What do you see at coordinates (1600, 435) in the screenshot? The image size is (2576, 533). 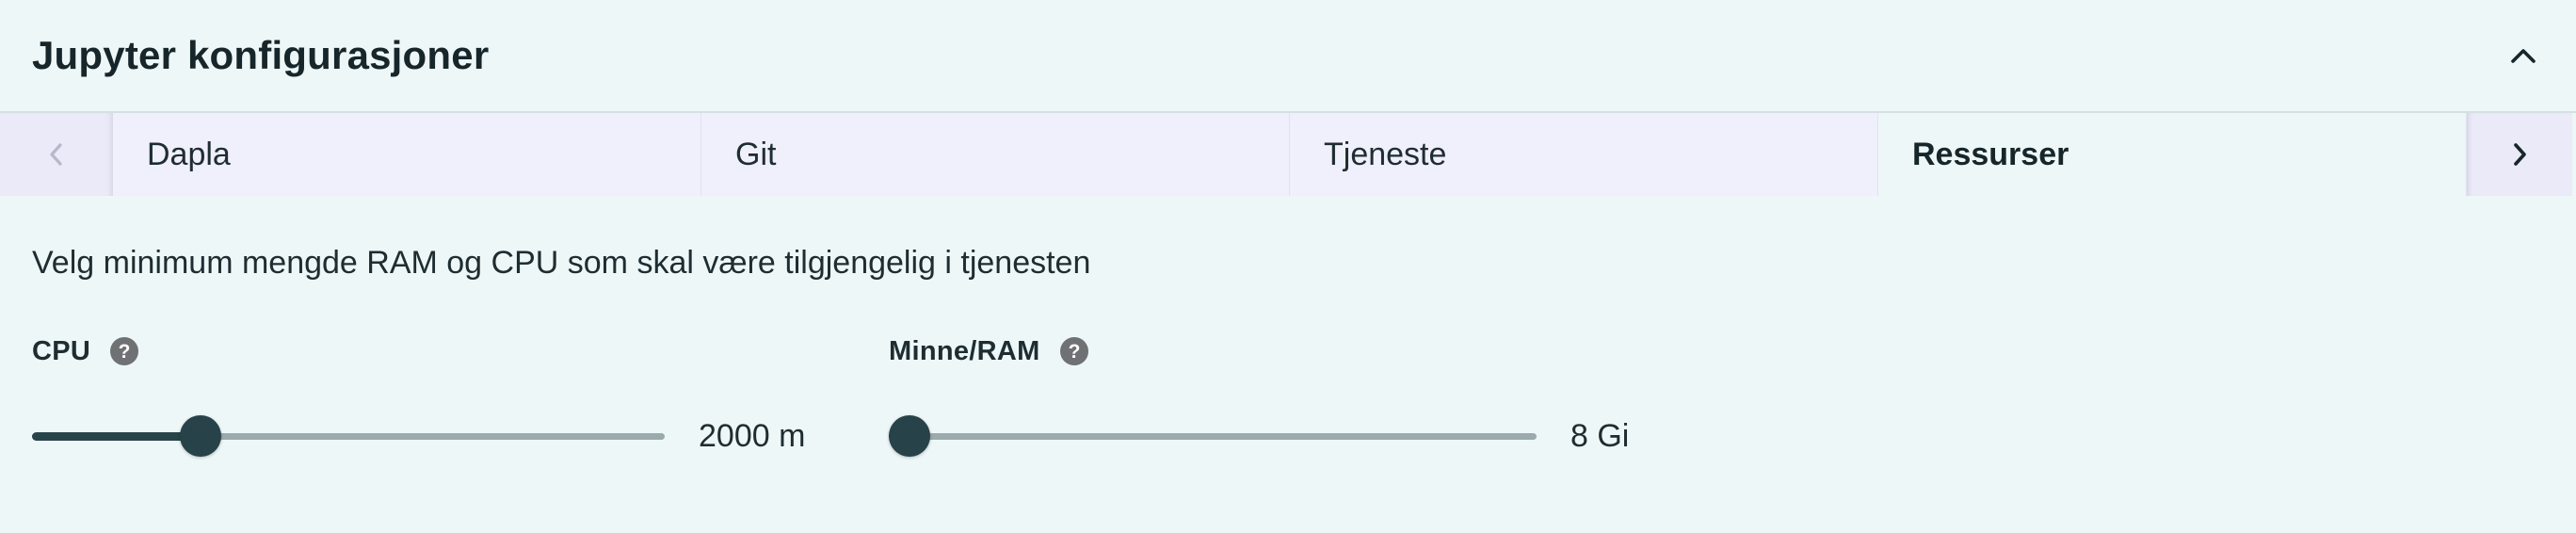 I see `ram-value: 8 Gi` at bounding box center [1600, 435].